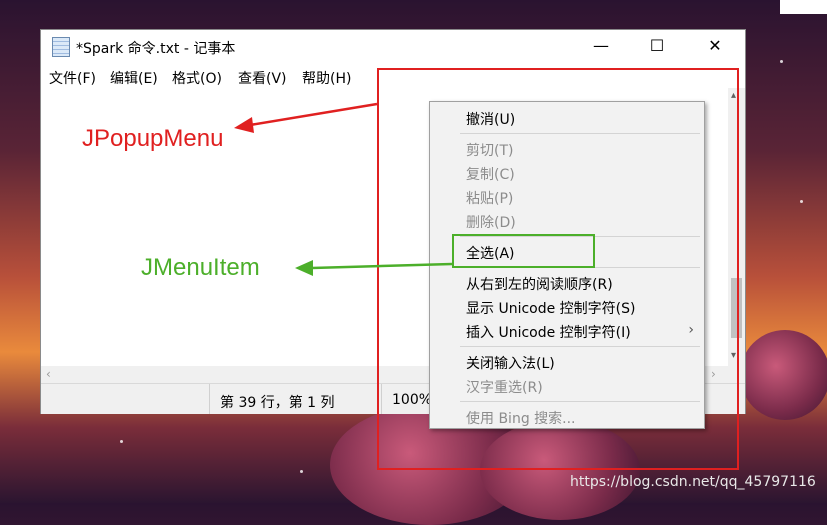 The image size is (827, 525). I want to click on green-arrow-line, so click(382, 266).